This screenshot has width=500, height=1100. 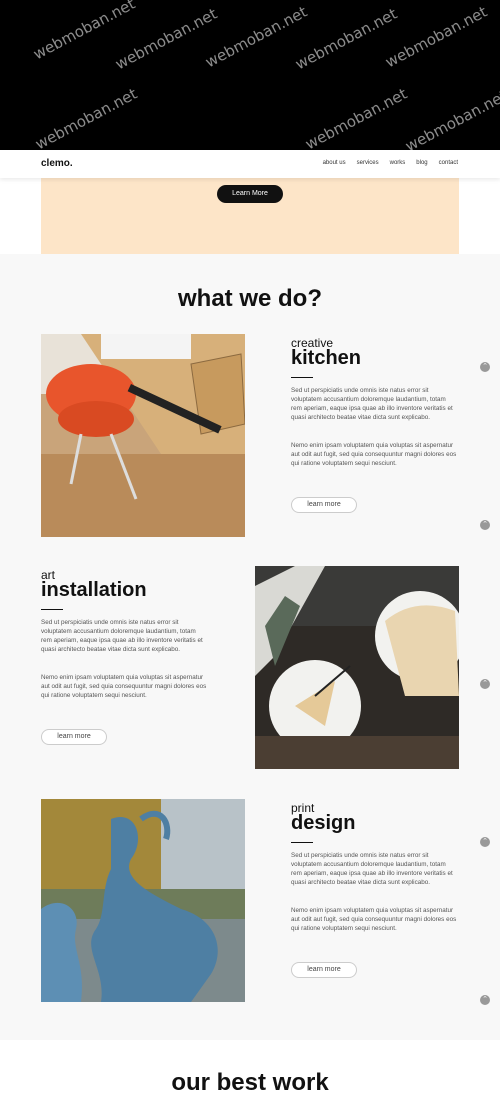 I want to click on section-title: our best work, so click(x=250, y=1082).